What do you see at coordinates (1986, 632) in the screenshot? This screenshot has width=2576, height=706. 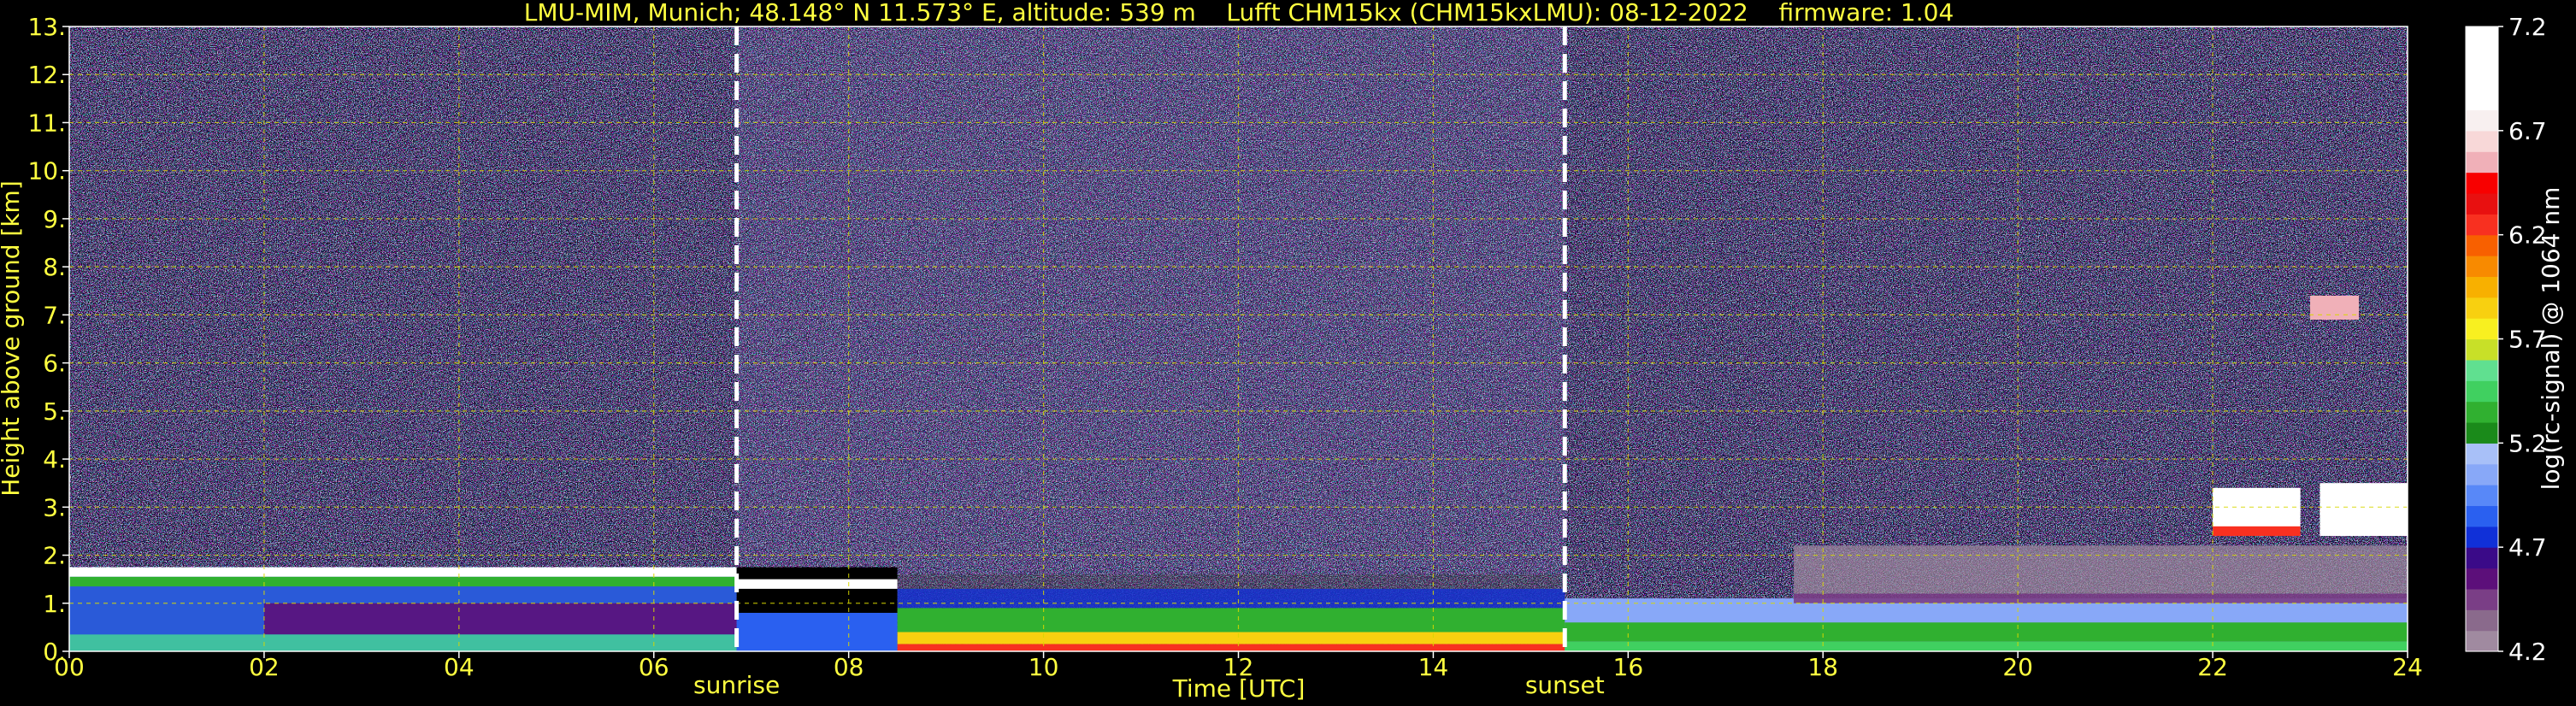 I see `evening-green-band` at bounding box center [1986, 632].